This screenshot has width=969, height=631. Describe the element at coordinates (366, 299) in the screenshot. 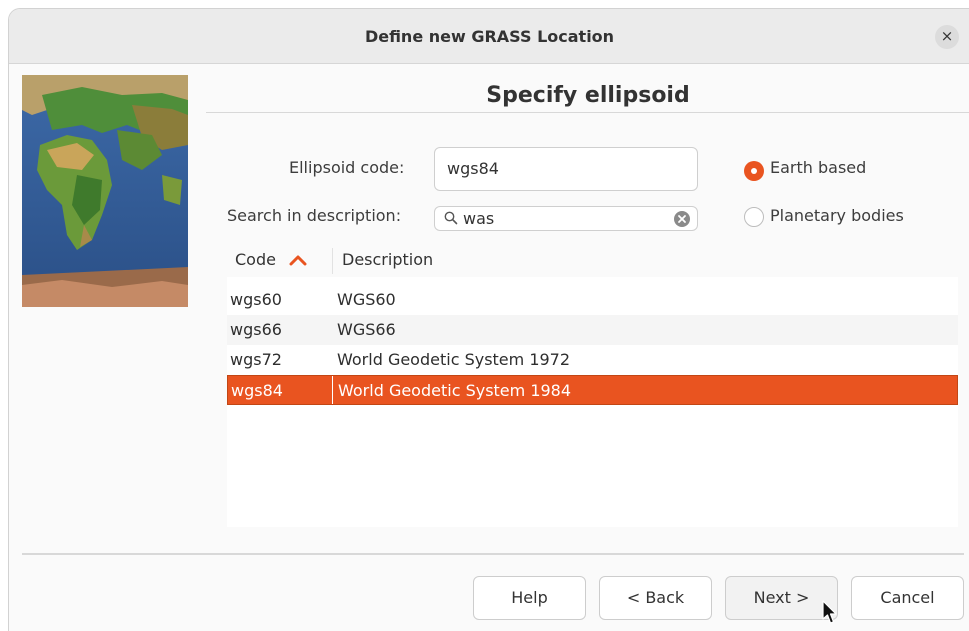

I see `cell-description: WGS60` at that location.